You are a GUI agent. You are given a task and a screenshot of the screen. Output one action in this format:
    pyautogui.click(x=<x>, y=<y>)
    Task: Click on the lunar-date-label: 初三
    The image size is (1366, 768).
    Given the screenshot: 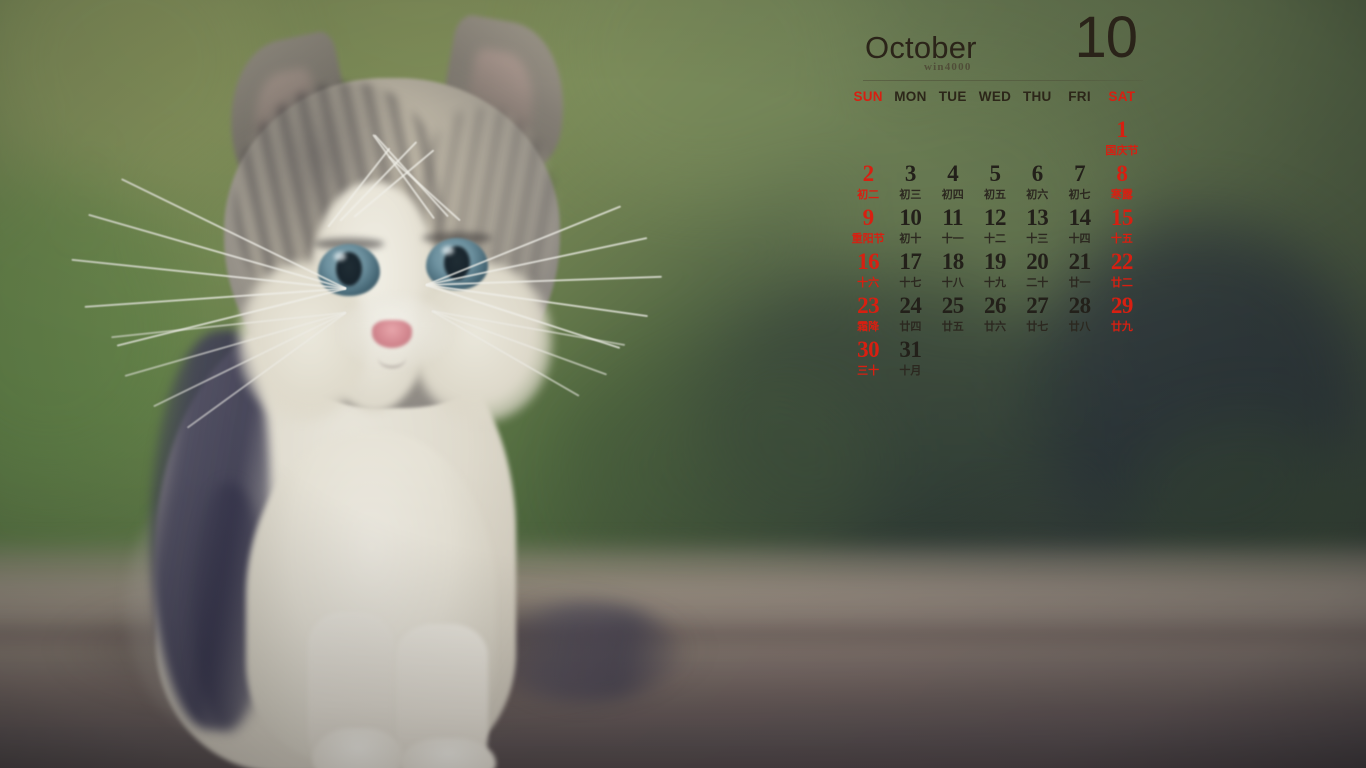 What is the action you would take?
    pyautogui.click(x=910, y=195)
    